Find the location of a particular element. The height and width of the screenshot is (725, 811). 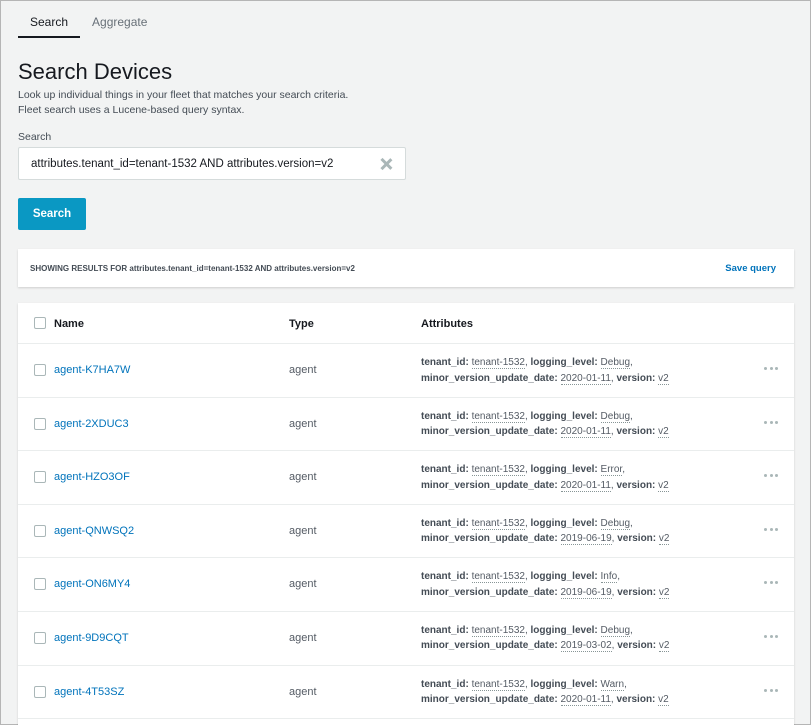

attr-value-logging-level: Warn is located at coordinates (612, 684).